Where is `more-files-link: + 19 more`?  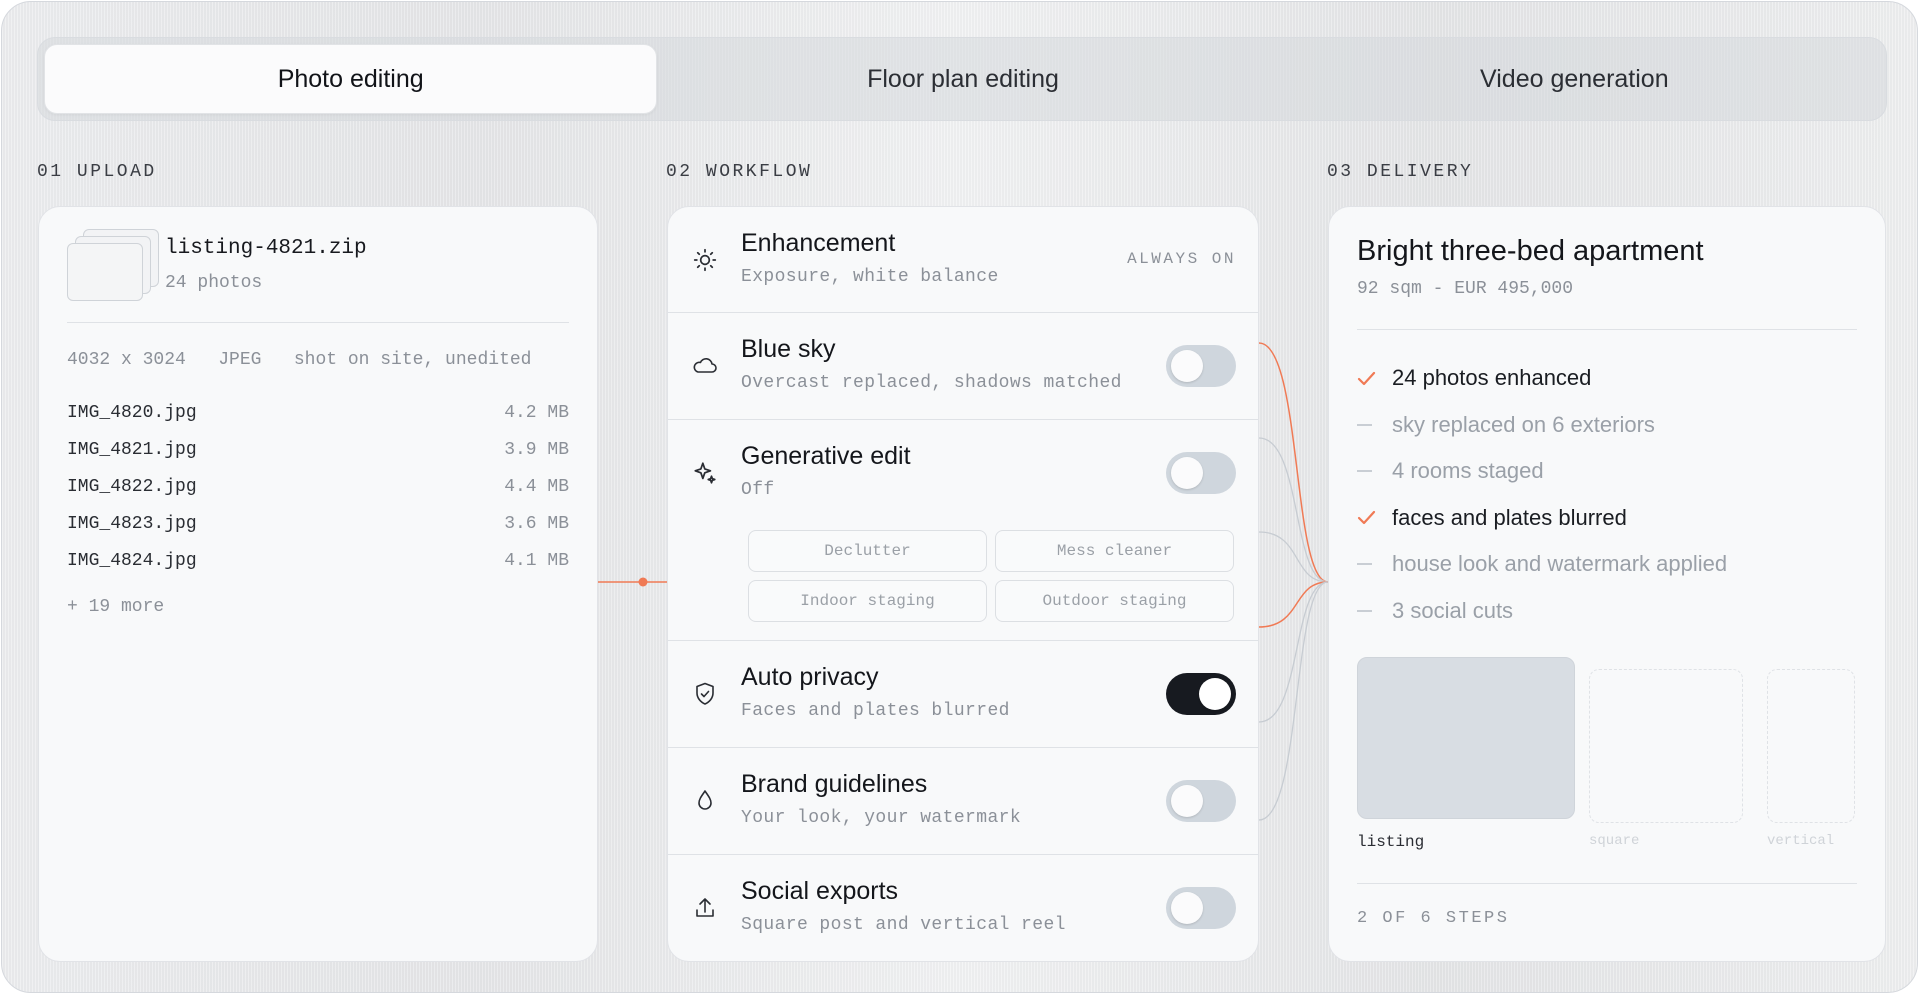
more-files-link: + 19 more is located at coordinates (115, 607).